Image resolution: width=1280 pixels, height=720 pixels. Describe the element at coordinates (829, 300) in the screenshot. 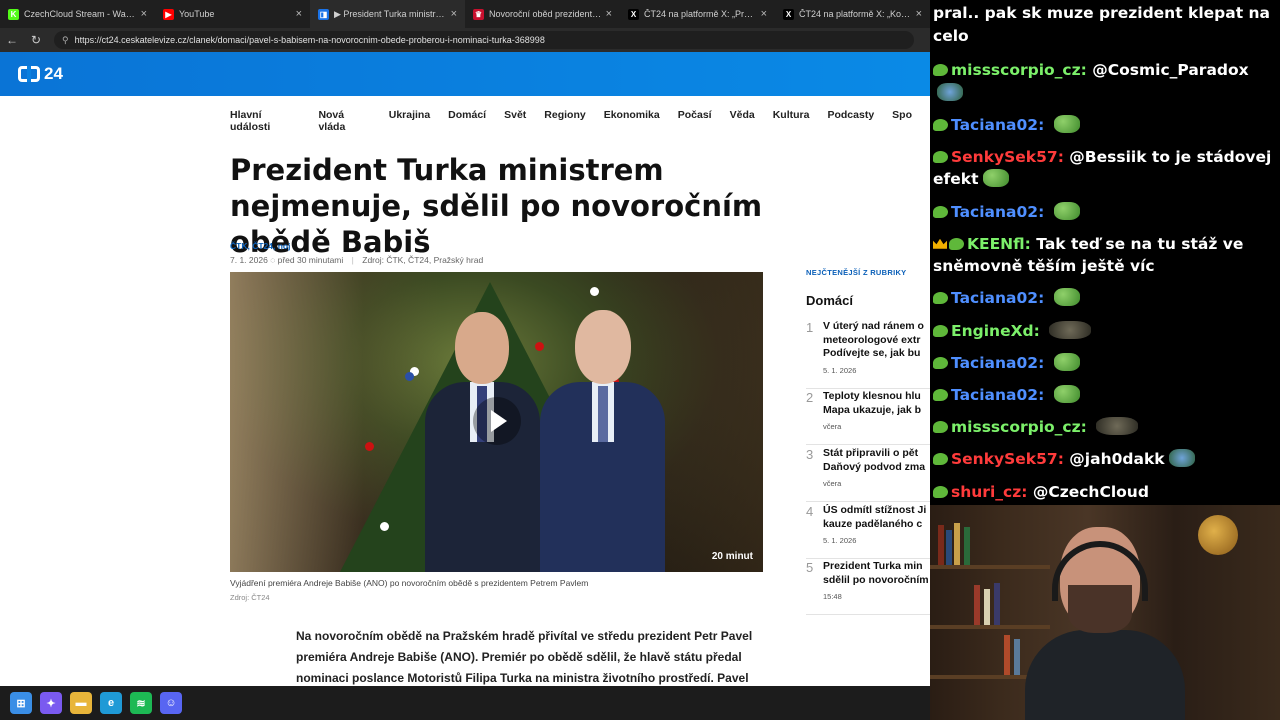

I see `sidebar-title: Domácí` at that location.